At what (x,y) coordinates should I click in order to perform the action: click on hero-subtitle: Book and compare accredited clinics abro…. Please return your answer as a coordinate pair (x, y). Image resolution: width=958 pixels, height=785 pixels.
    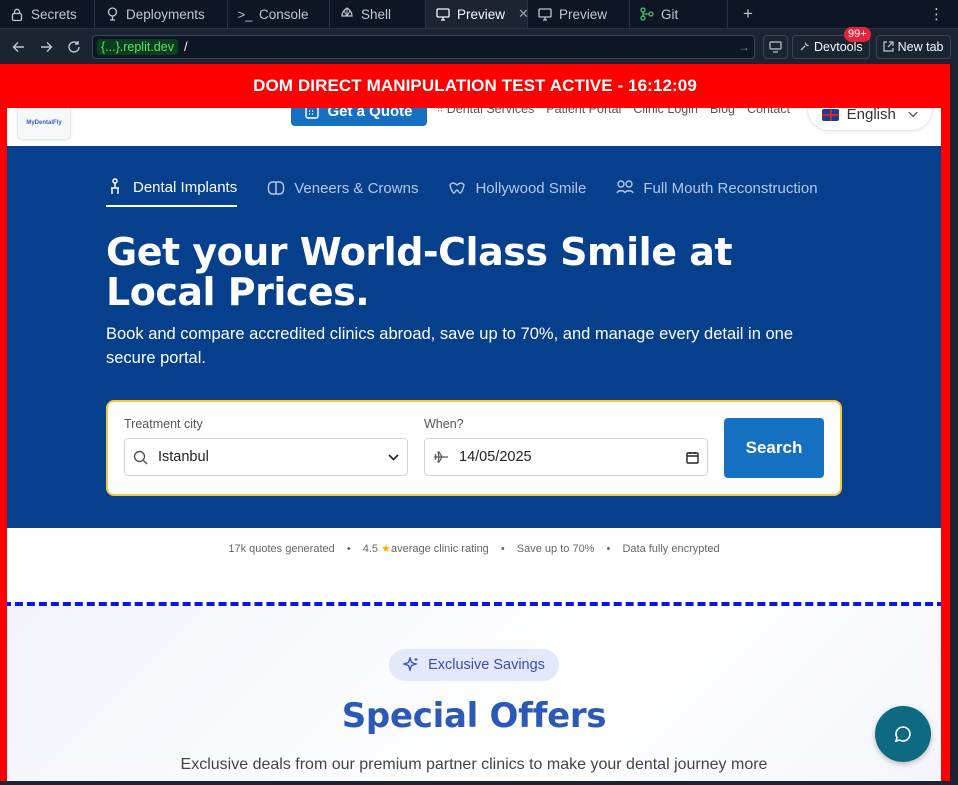
    Looking at the image, I should click on (450, 346).